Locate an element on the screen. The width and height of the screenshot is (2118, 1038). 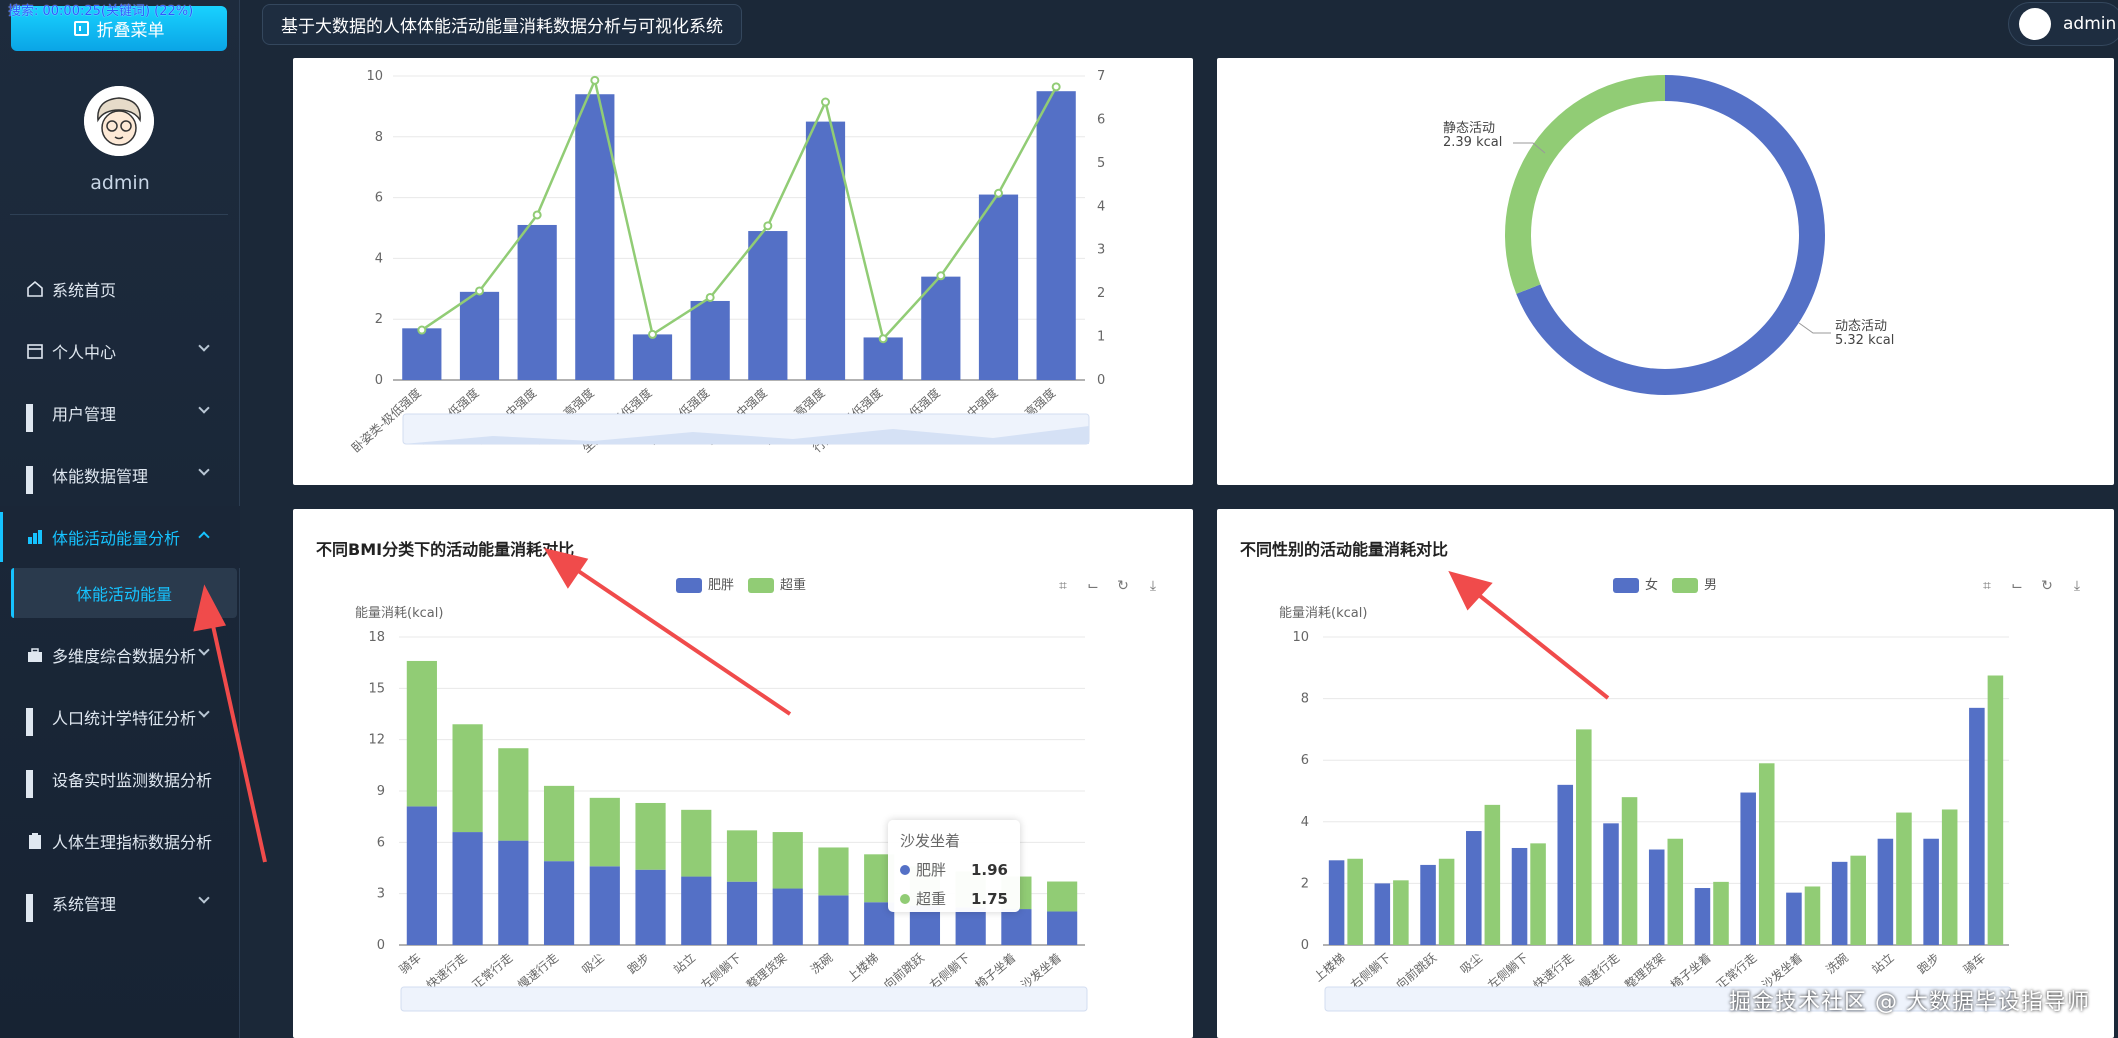
x-tick-label: 站立 is located at coordinates (1883, 963).